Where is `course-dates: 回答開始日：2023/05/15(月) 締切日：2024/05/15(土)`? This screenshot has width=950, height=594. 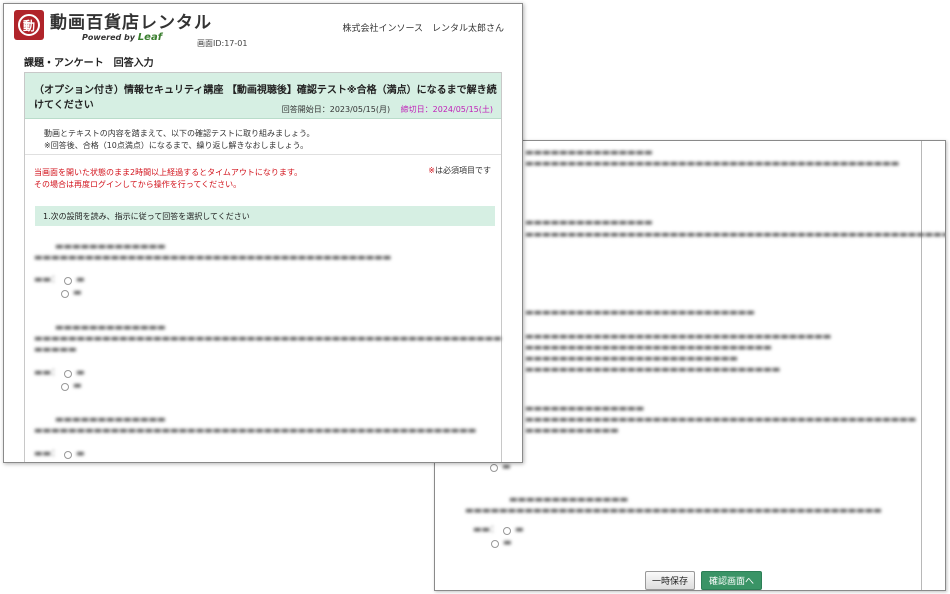
course-dates: 回答開始日：2023/05/15(月) 締切日：2024/05/15(土) is located at coordinates (387, 109).